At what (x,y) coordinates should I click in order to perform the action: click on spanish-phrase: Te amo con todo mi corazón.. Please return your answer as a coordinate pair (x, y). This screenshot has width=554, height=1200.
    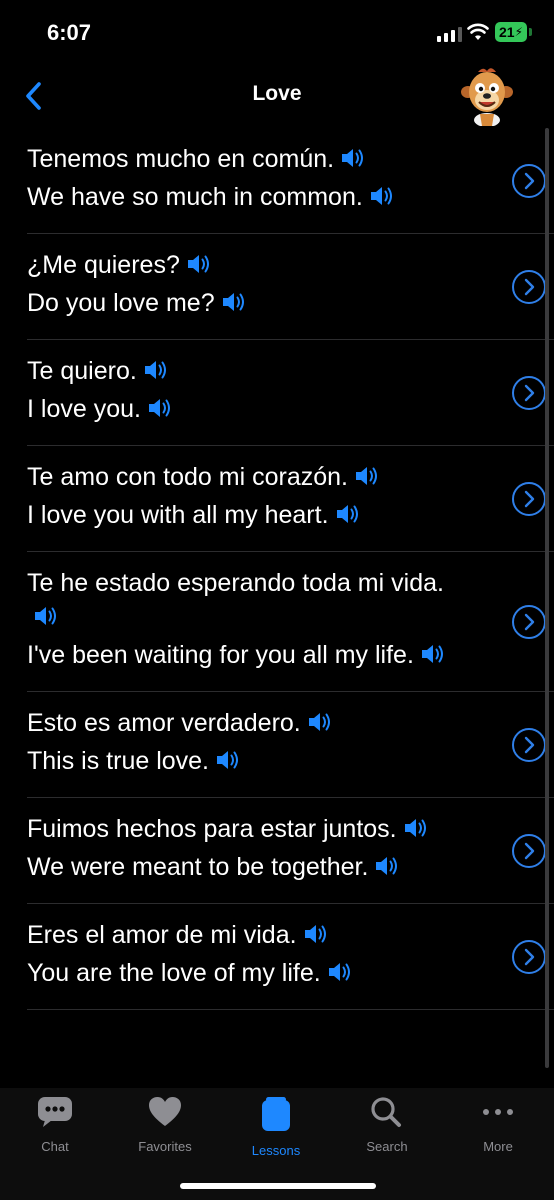
    Looking at the image, I should click on (247, 478).